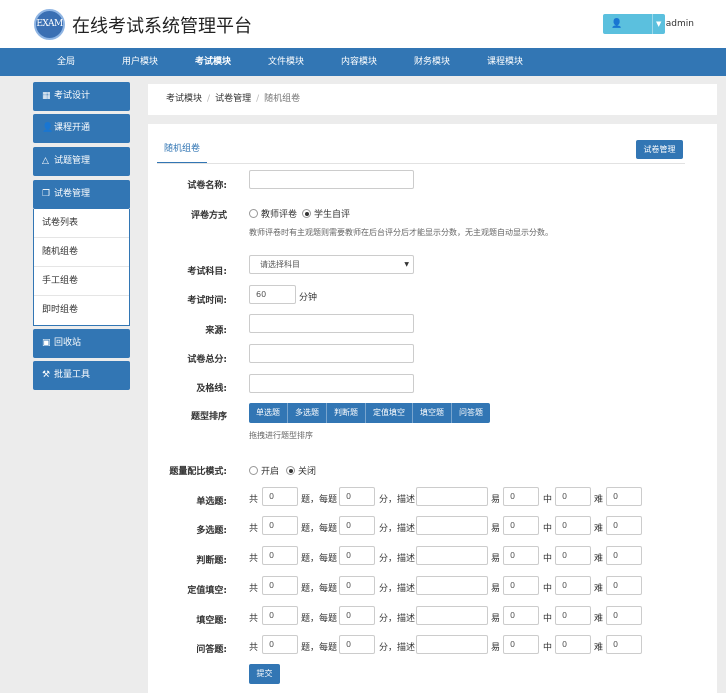 The height and width of the screenshot is (693, 726). Describe the element at coordinates (81, 96) in the screenshot. I see `sidebar-exam-design: ▦ 考试设计` at that location.